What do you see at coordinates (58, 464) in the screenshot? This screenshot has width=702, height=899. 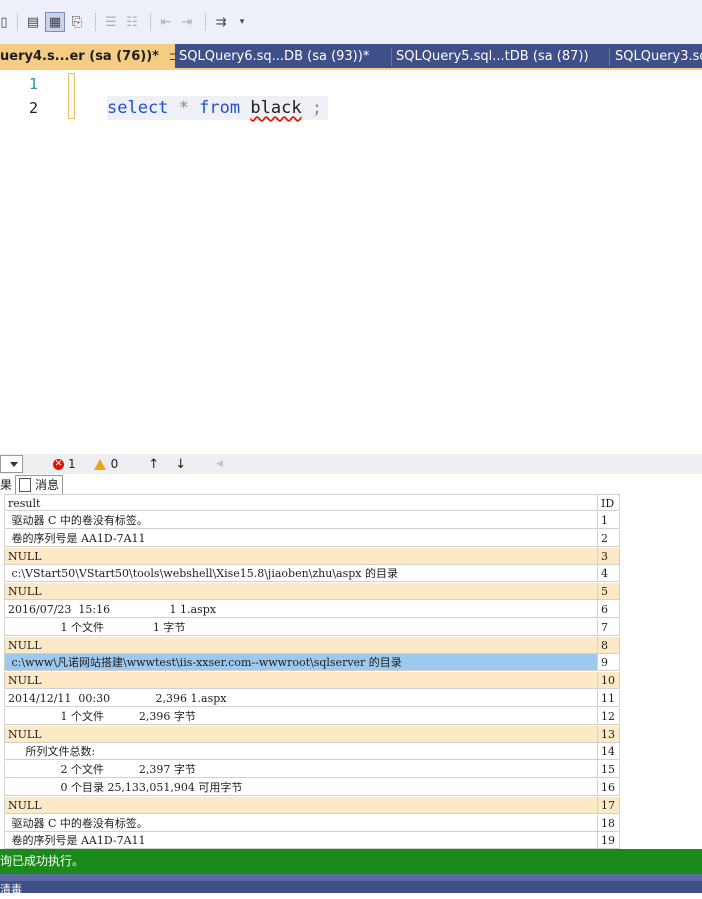 I see `error-icon: ✕` at bounding box center [58, 464].